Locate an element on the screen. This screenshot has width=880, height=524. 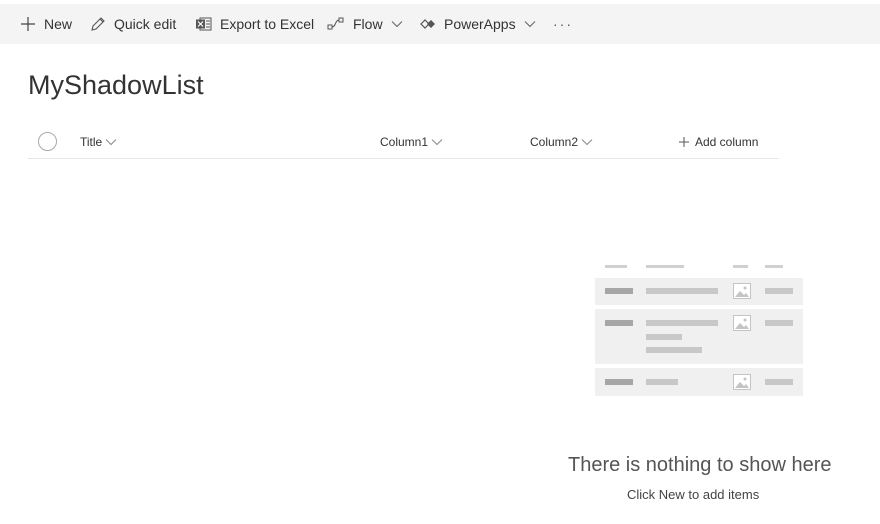
powerapps-button: PowerApps is located at coordinates (478, 24).